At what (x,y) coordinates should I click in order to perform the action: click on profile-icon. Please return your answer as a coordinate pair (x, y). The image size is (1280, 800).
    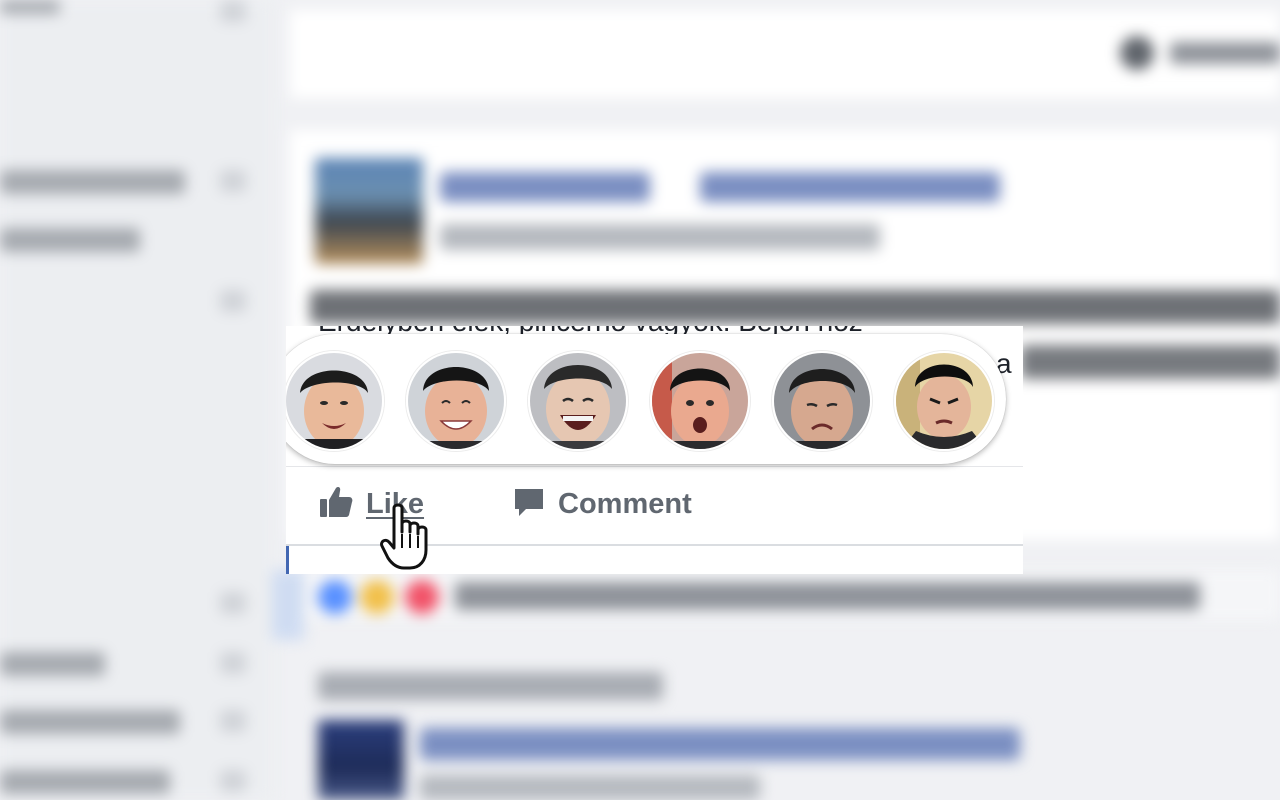
    Looking at the image, I should click on (1137, 53).